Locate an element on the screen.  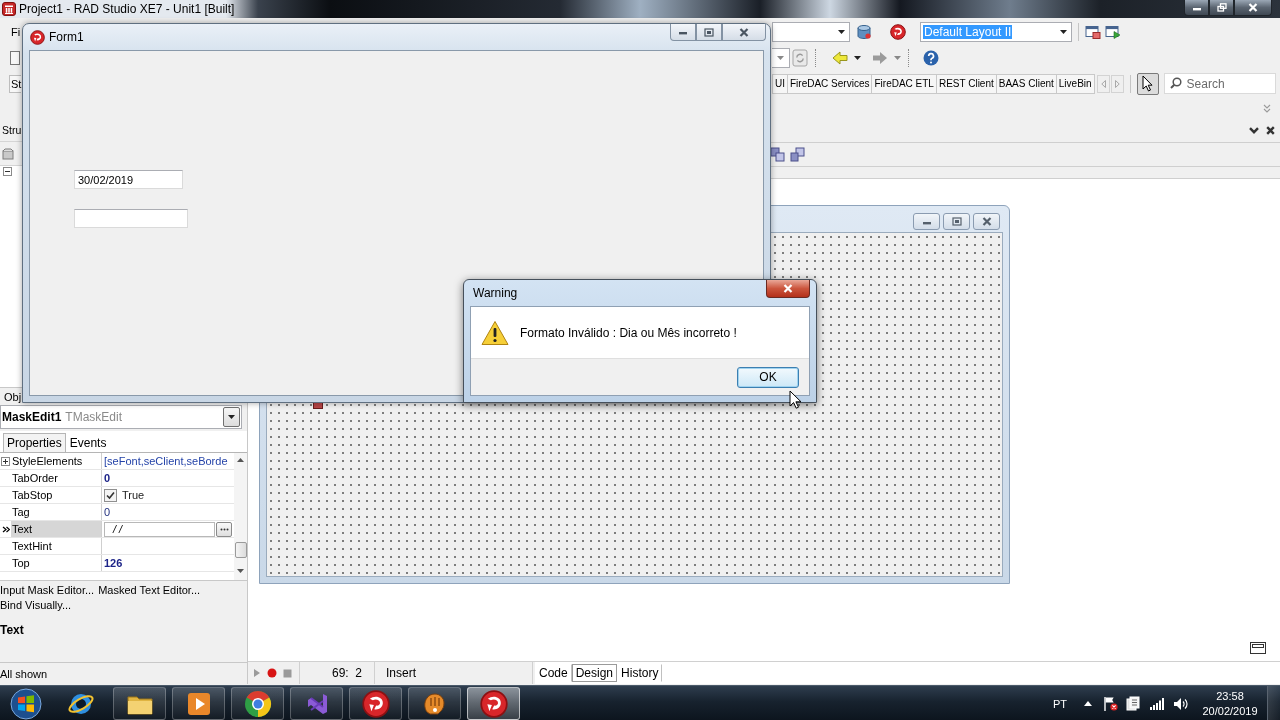
speaker-icon is located at coordinates (1180, 703).